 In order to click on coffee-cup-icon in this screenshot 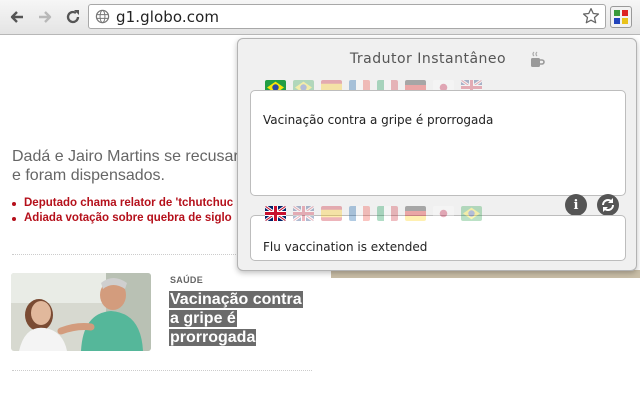, I will do `click(537, 62)`.